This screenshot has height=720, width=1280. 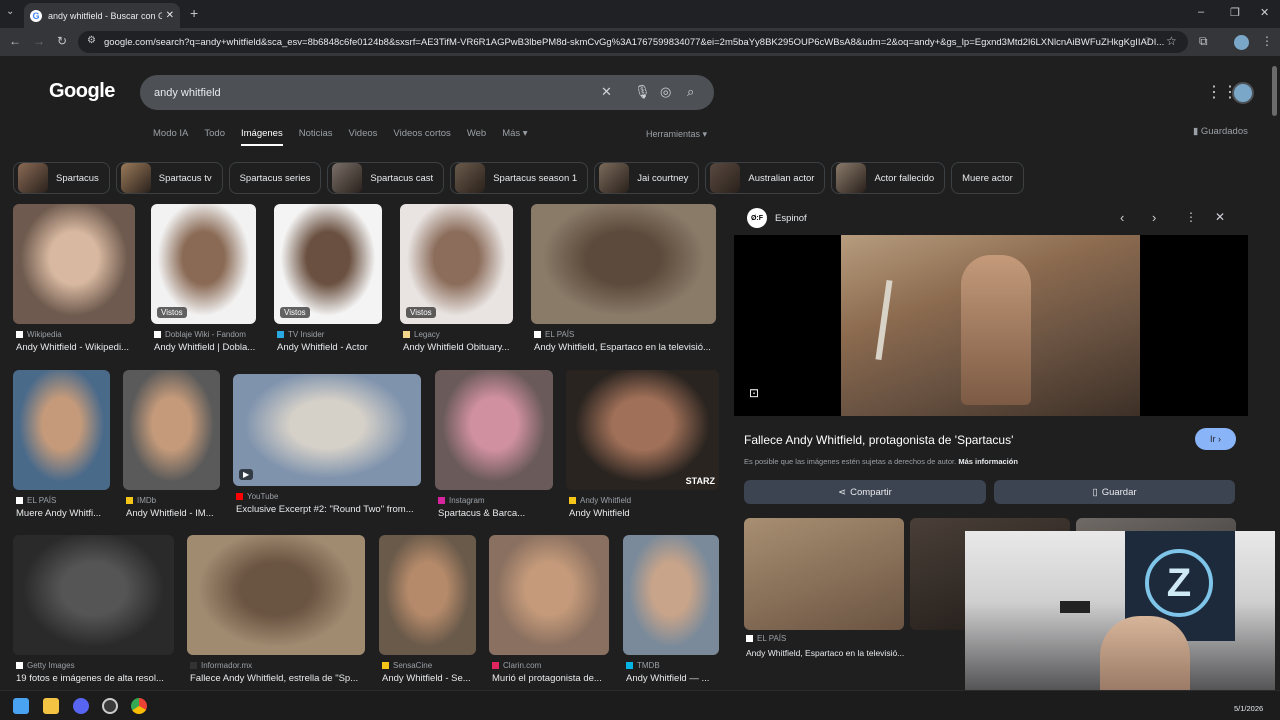 I want to click on extensions-icon: ⧉, so click(x=1203, y=41).